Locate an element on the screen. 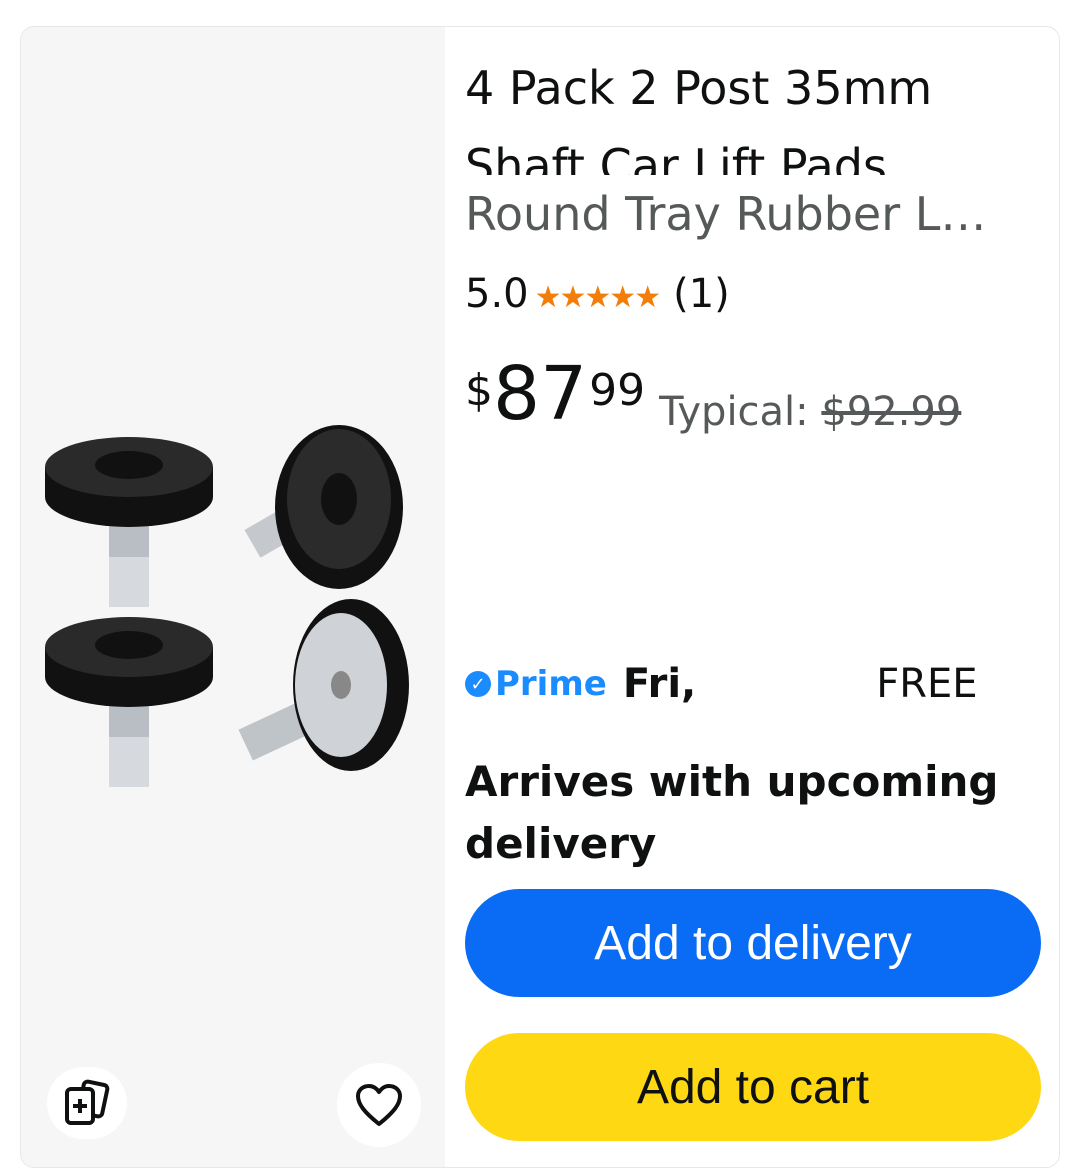  product-title-line2-clip: Shaft Car Lift Pads is located at coordinates (745, 155).